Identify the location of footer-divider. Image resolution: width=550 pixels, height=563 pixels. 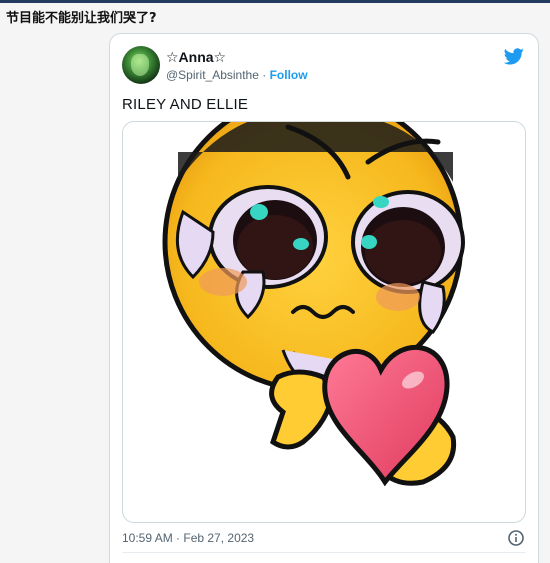
(324, 552).